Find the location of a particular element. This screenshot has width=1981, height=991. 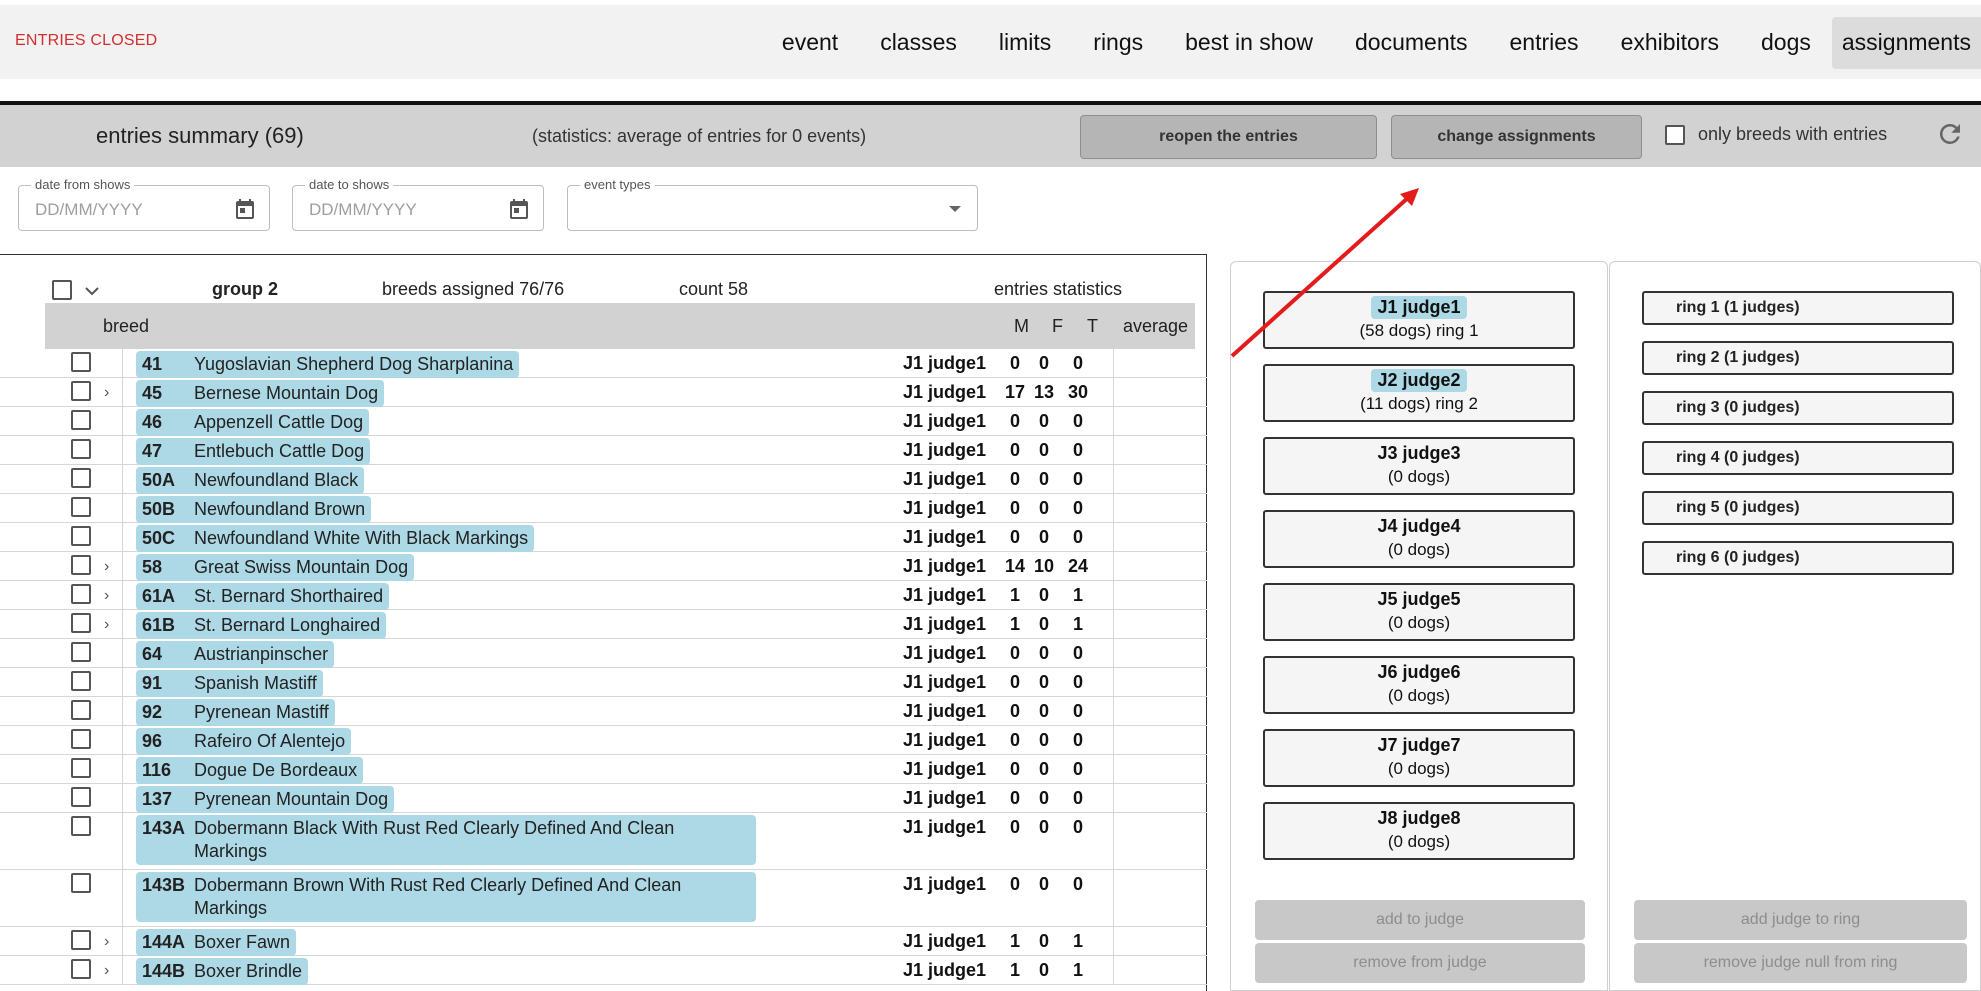

breed-pill: 144A Boxer Fawn is located at coordinates (216, 942).